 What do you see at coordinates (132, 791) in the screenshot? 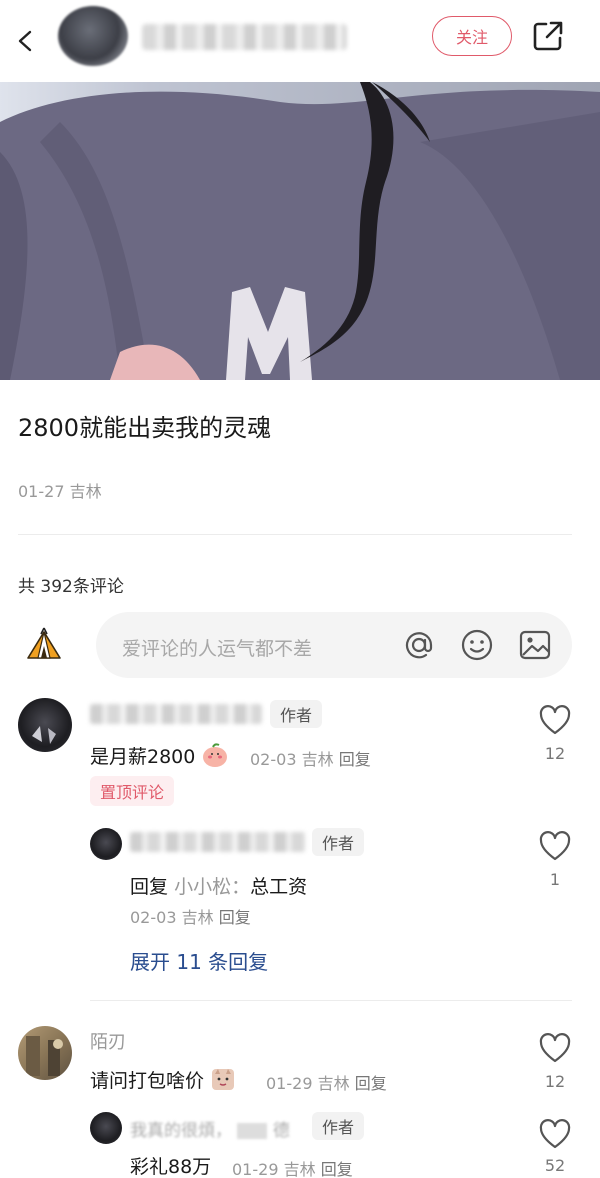
I see `pinned-comment-tag: 置顶评论` at bounding box center [132, 791].